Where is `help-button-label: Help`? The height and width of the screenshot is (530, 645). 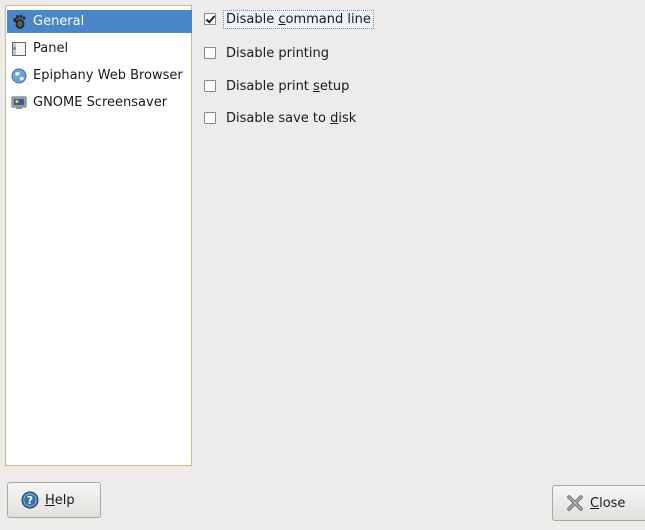
help-button-label: Help is located at coordinates (60, 500).